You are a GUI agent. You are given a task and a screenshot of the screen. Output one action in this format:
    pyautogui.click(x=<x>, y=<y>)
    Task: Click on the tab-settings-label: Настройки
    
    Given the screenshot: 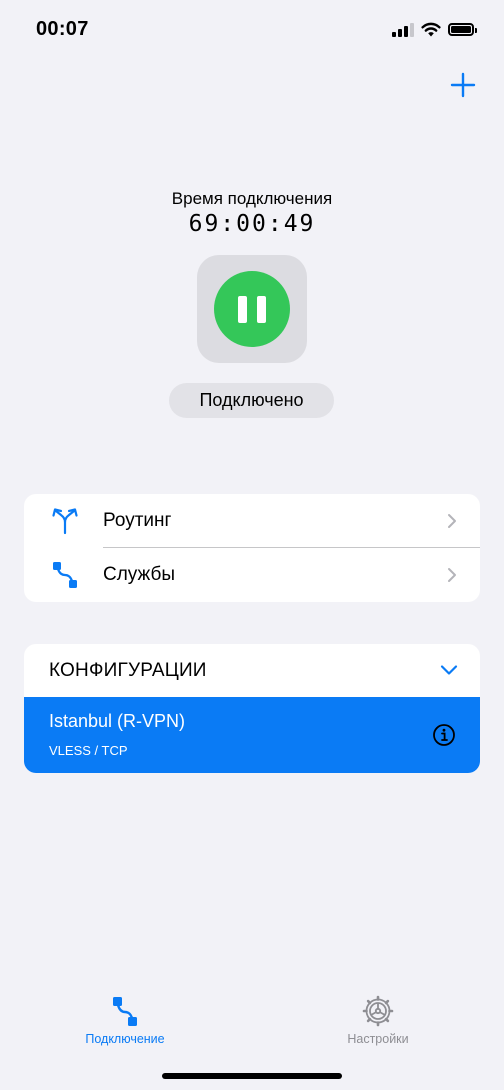 What is the action you would take?
    pyautogui.click(x=378, y=1039)
    